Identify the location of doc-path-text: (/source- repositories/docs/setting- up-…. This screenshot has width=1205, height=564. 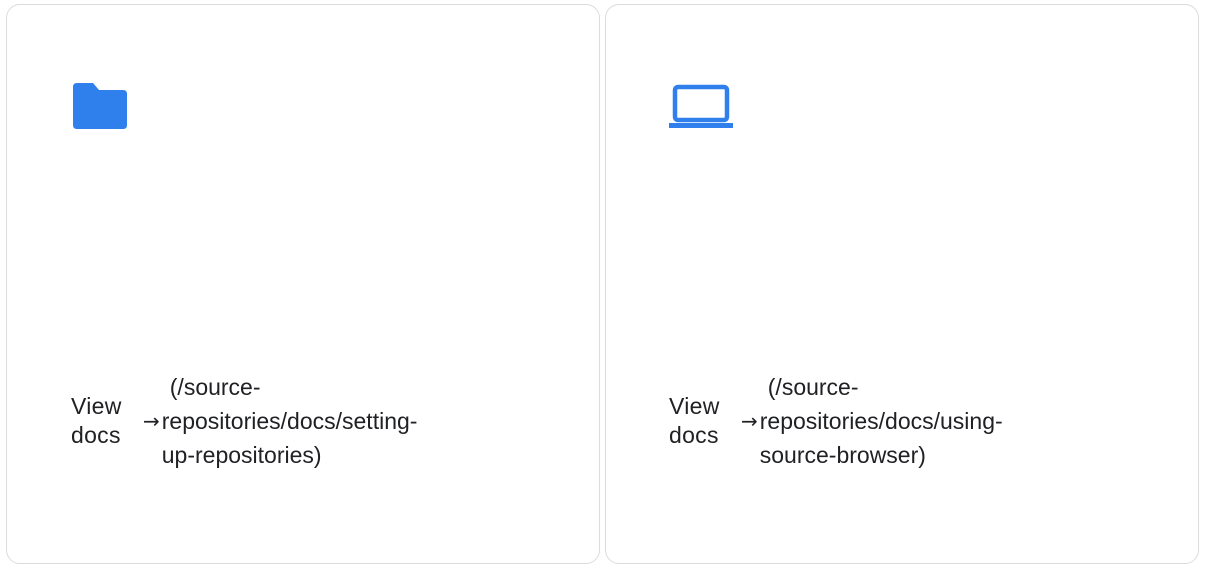
(289, 421).